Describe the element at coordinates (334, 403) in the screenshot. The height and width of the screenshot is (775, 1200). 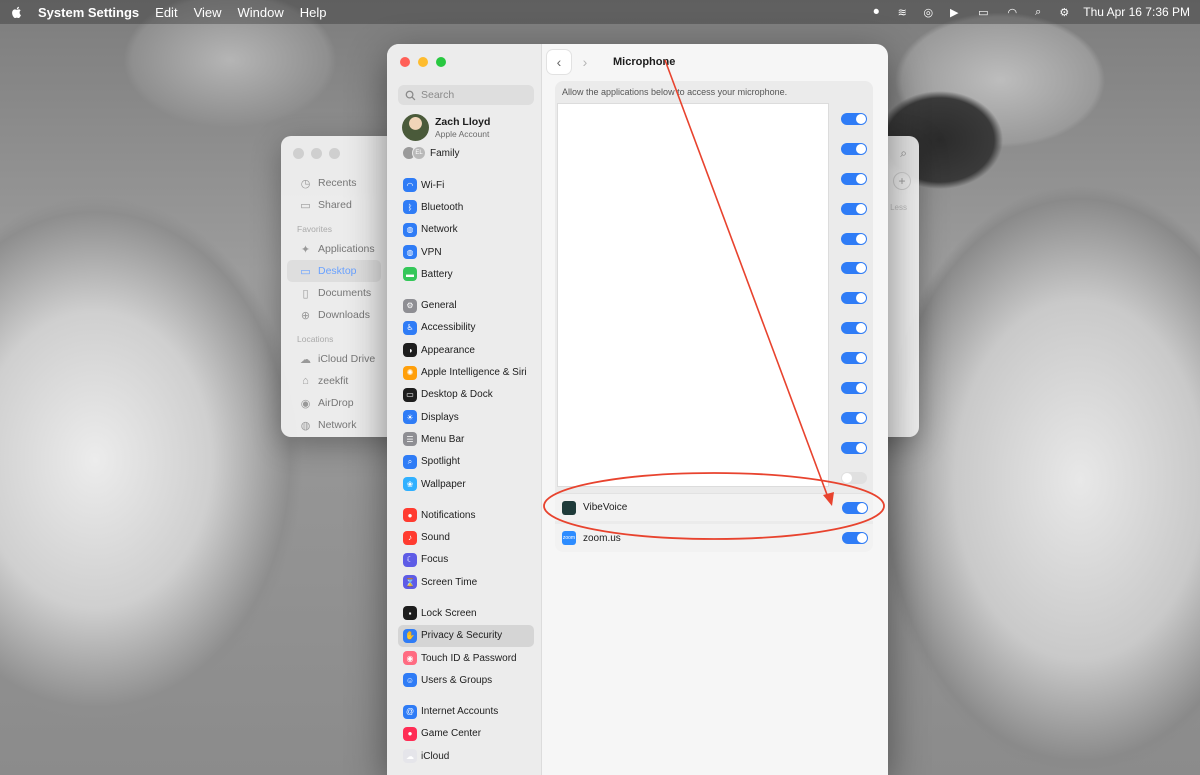
I see `finder-item-airdrop: ◉ AirDrop` at that location.